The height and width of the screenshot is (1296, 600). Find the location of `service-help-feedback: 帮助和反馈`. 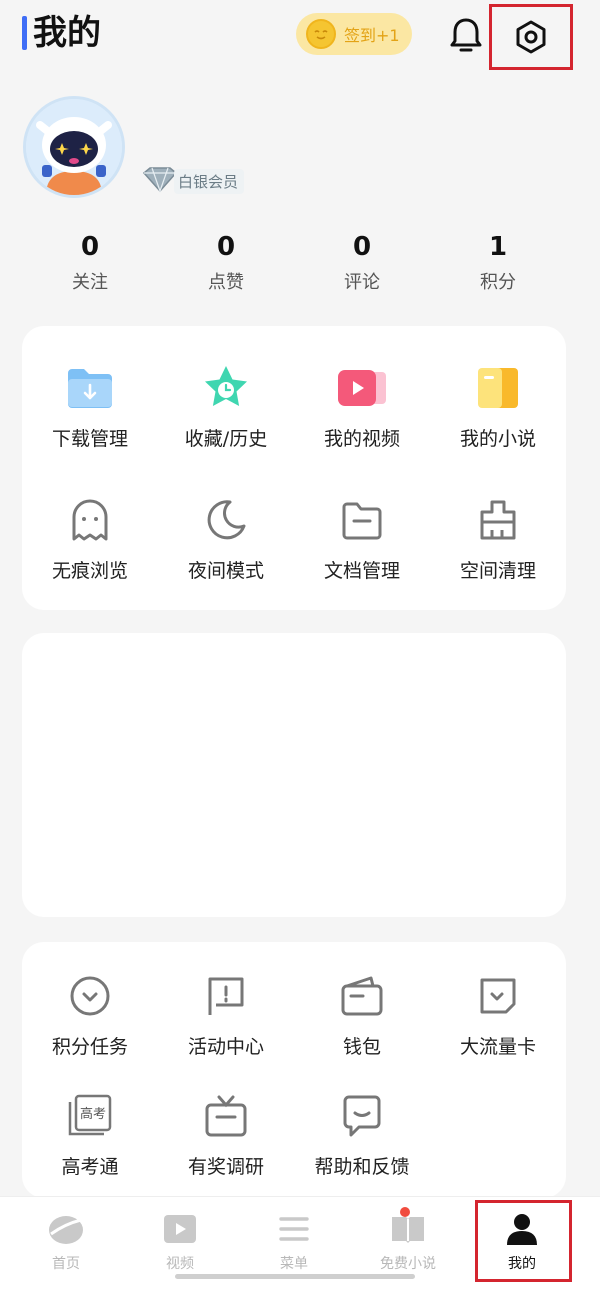

service-help-feedback: 帮助和反馈 is located at coordinates (362, 1134).